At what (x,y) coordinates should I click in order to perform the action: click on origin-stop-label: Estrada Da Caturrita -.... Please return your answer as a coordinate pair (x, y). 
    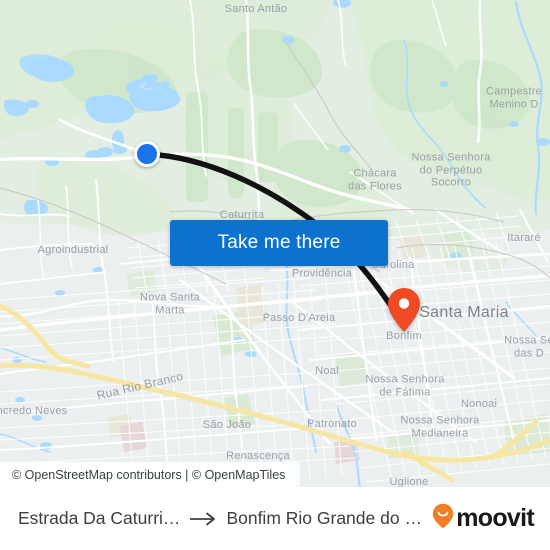
    Looking at the image, I should click on (99, 518).